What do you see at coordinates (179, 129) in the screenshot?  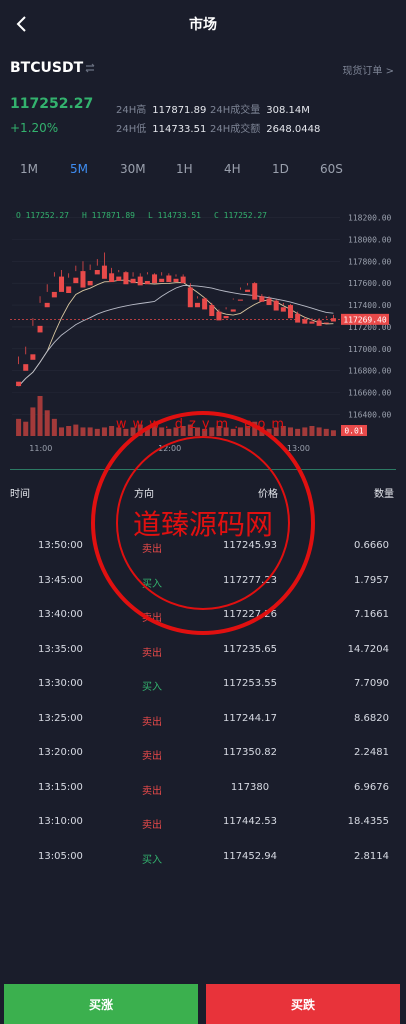 I see `stat-value: 114733.51` at bounding box center [179, 129].